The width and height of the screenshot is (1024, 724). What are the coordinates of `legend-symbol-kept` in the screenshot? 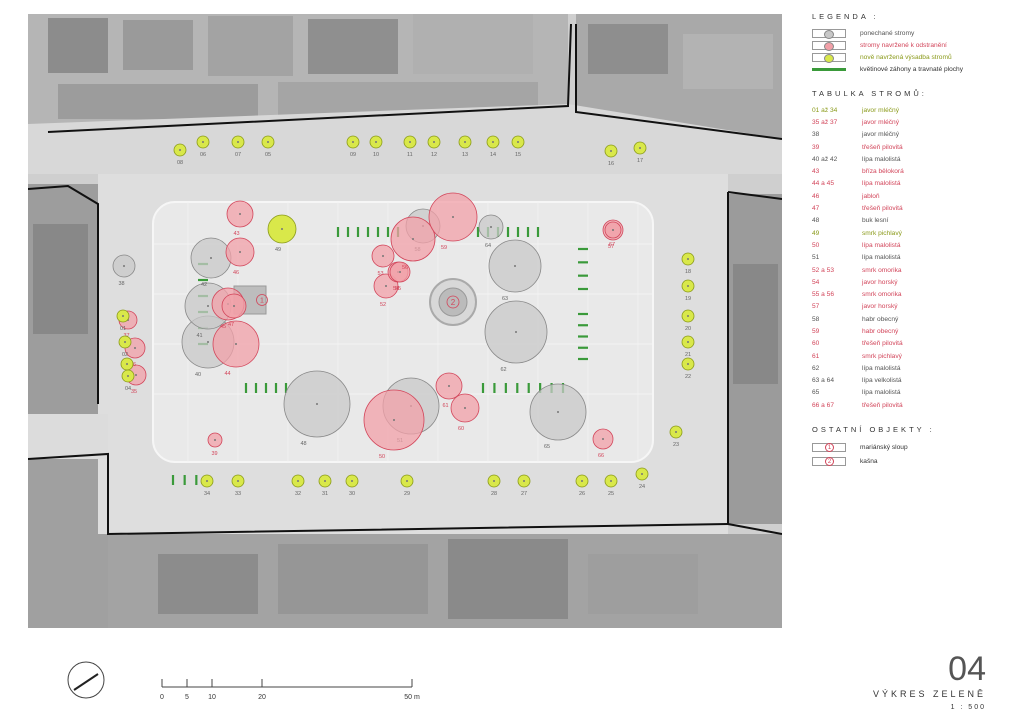 It's located at (829, 33).